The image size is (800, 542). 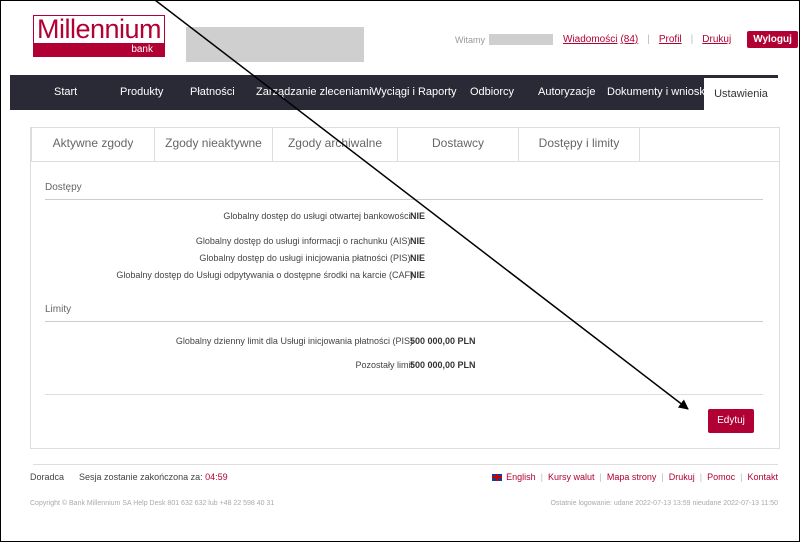 I want to click on nav-item-autoryzacje: Autoryzacje, so click(x=566, y=92).